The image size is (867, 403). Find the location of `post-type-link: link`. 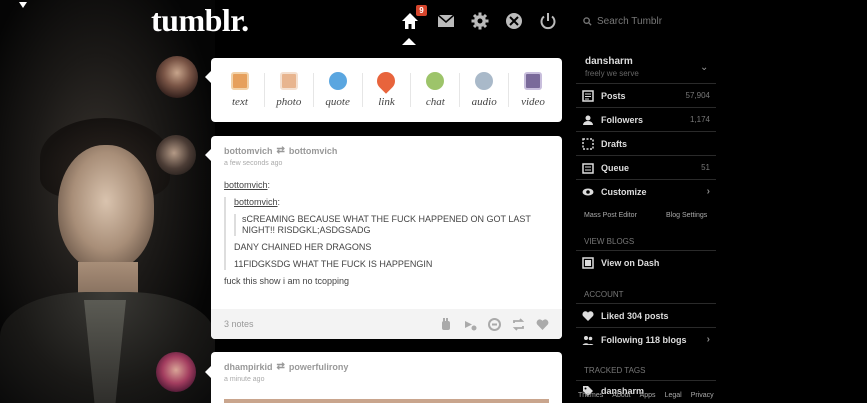

post-type-link: link is located at coordinates (386, 88).